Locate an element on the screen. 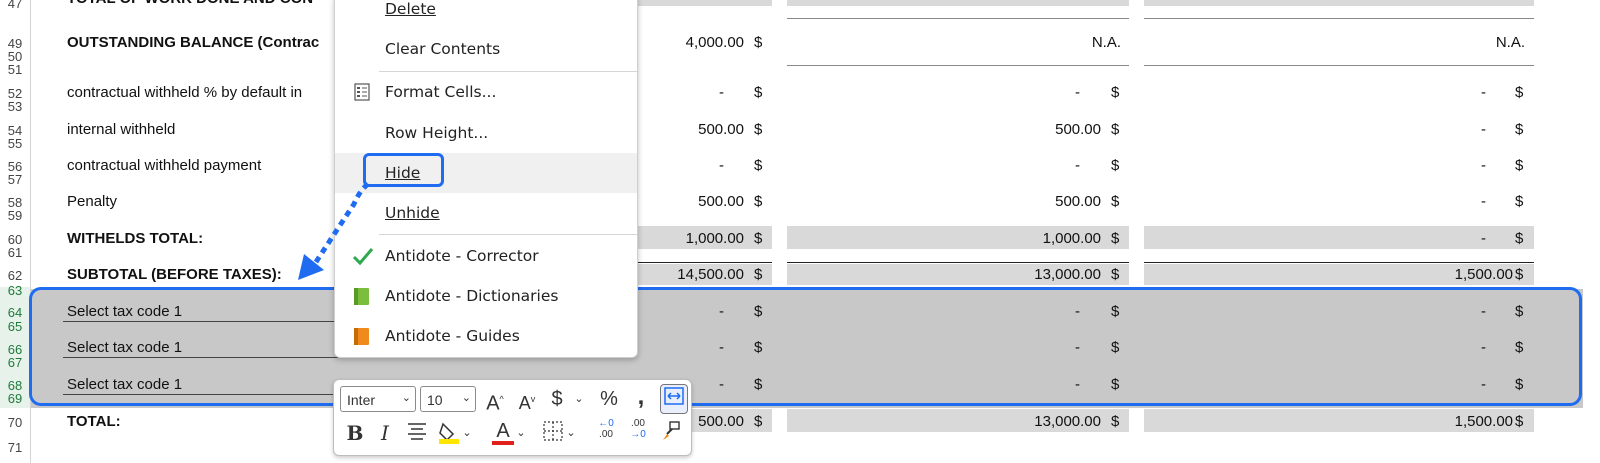 This screenshot has height=463, width=1600. row58-col1-currency: $ is located at coordinates (758, 202).